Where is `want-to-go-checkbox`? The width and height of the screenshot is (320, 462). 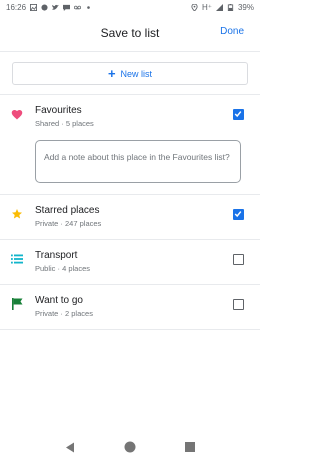 want-to-go-checkbox is located at coordinates (238, 304).